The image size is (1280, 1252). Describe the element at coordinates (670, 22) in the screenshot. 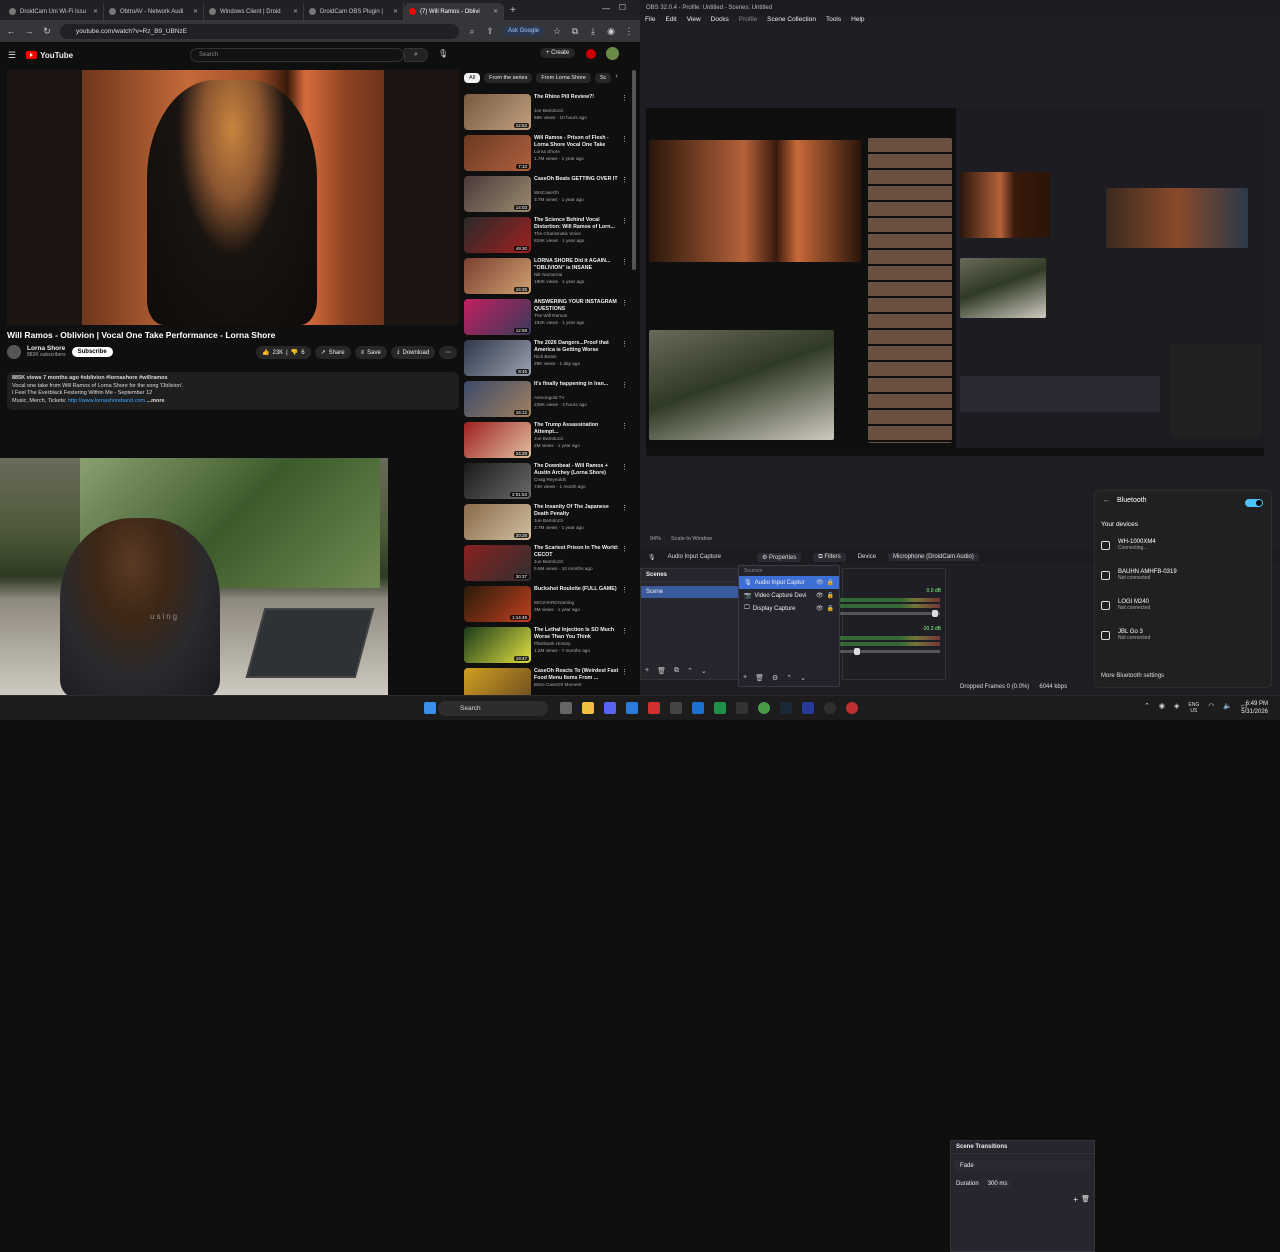

I see `menu-edit: Edit` at that location.